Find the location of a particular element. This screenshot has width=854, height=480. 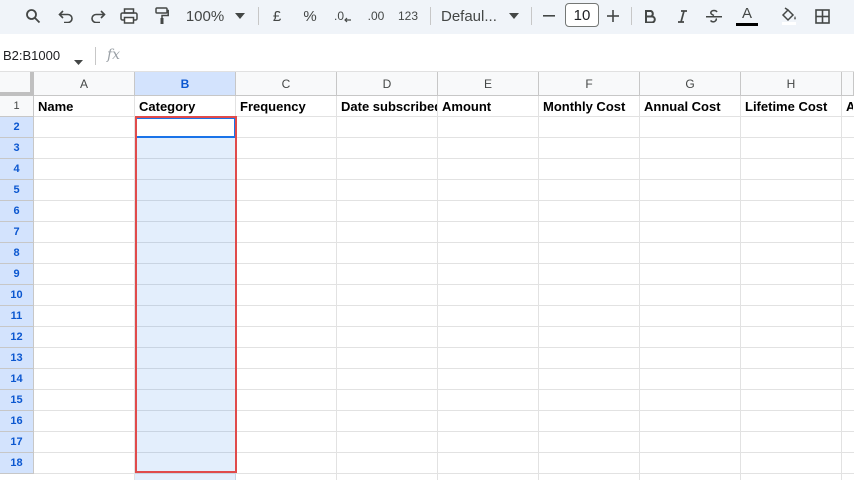

column-header-c: C is located at coordinates (286, 84).